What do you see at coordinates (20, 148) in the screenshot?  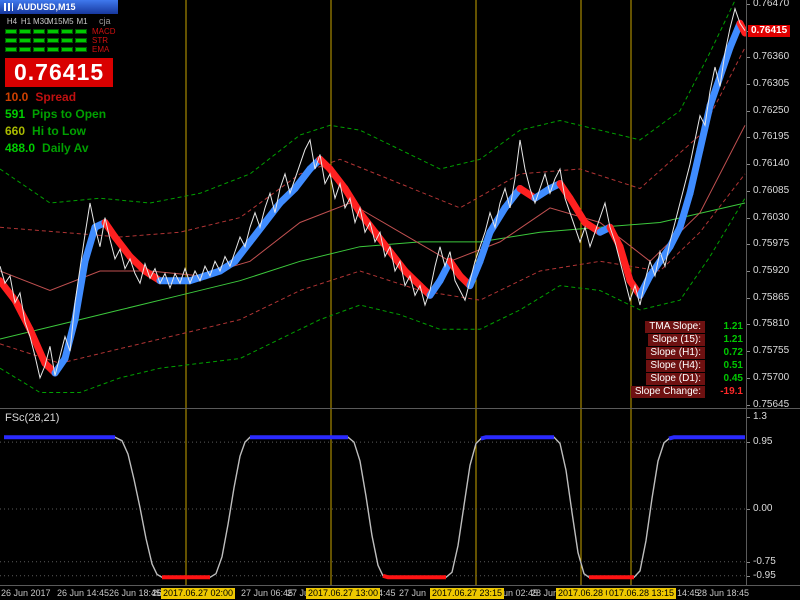 I see `stat-value: 488.0` at bounding box center [20, 148].